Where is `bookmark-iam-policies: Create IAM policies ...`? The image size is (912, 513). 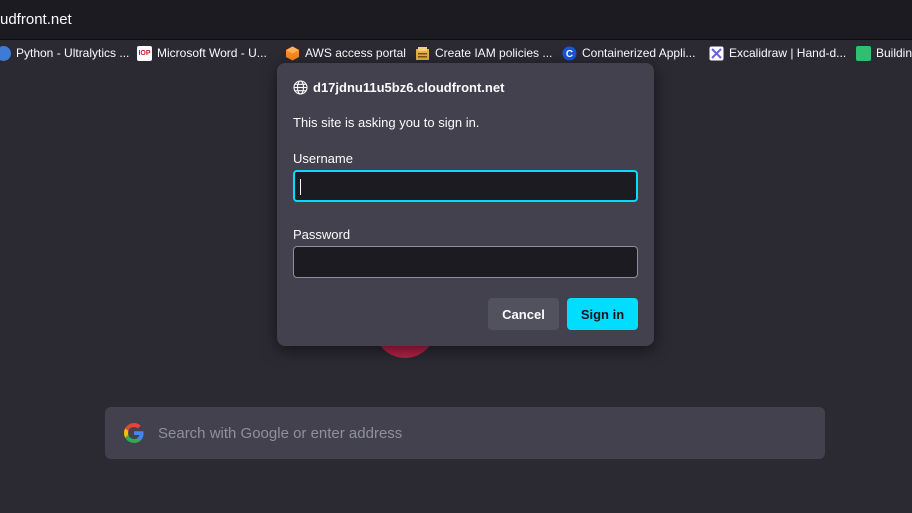
bookmark-iam-policies: Create IAM policies ... is located at coordinates (483, 53).